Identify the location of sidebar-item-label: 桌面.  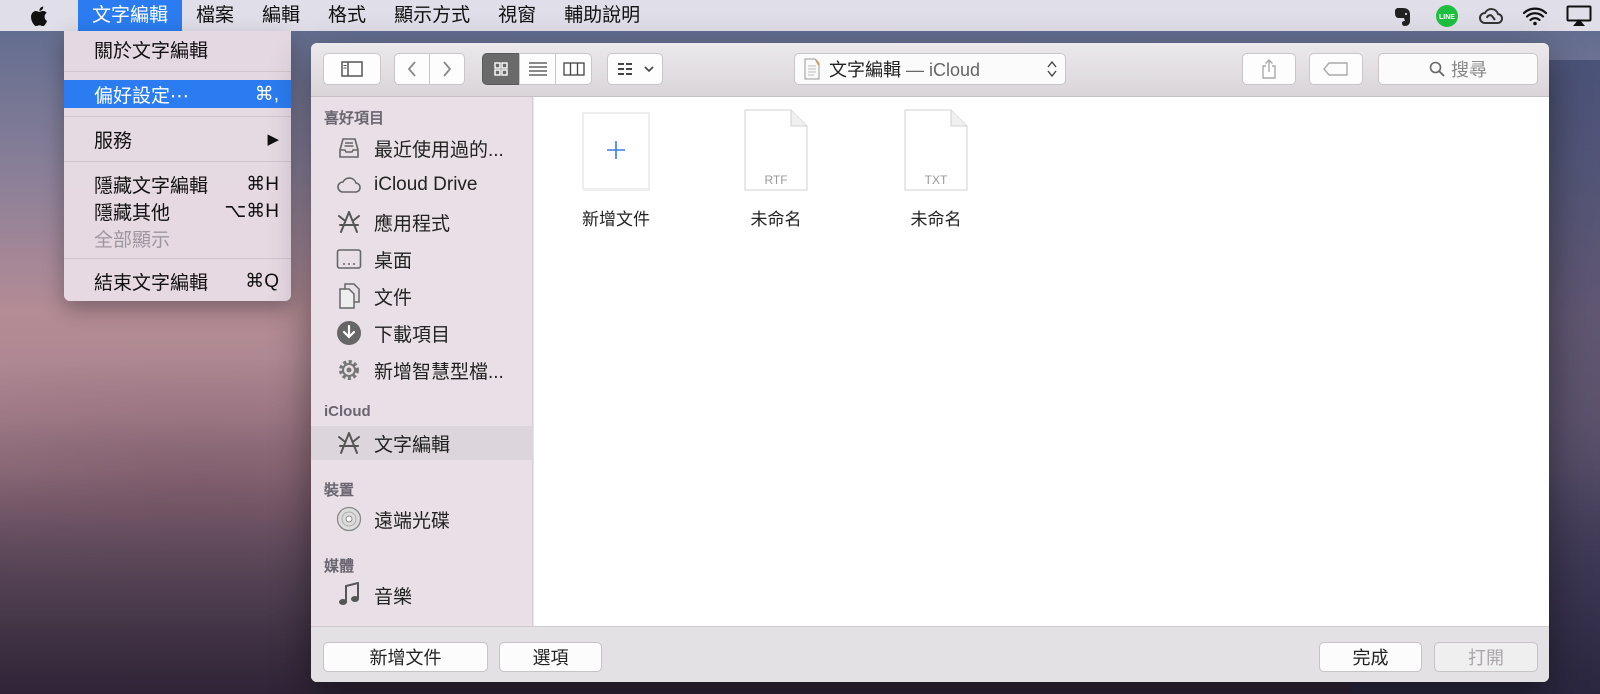
(393, 261).